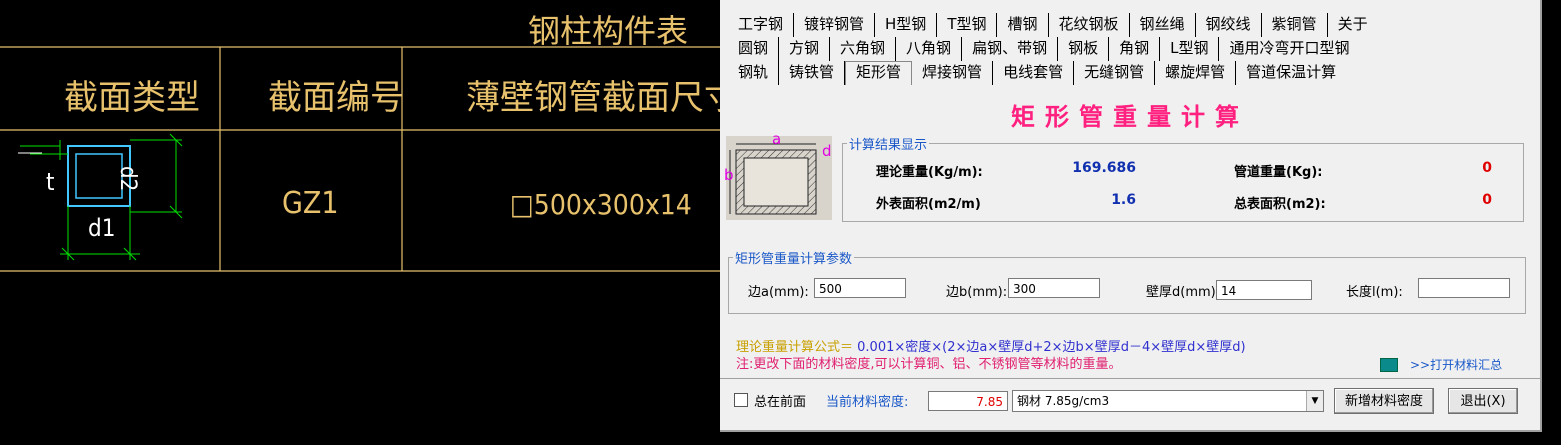 The height and width of the screenshot is (445, 1561). Describe the element at coordinates (929, 49) in the screenshot. I see `tab-octagon-steel: 八角钢` at that location.